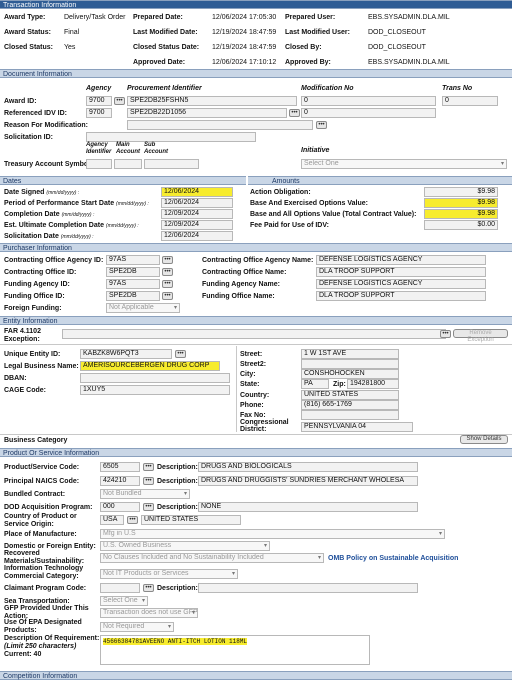  What do you see at coordinates (70, 47) in the screenshot?
I see `closed-status-value: Yes` at bounding box center [70, 47].